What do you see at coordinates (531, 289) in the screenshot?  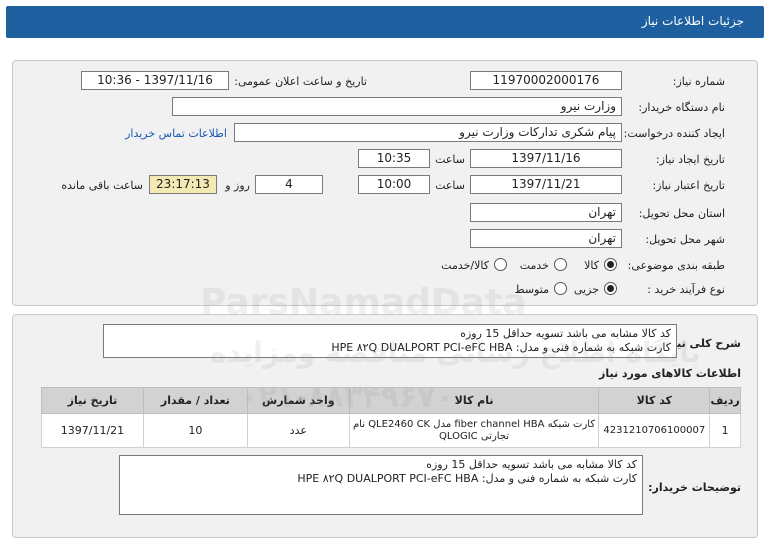 I see `process-option-medium: متوسط` at bounding box center [531, 289].